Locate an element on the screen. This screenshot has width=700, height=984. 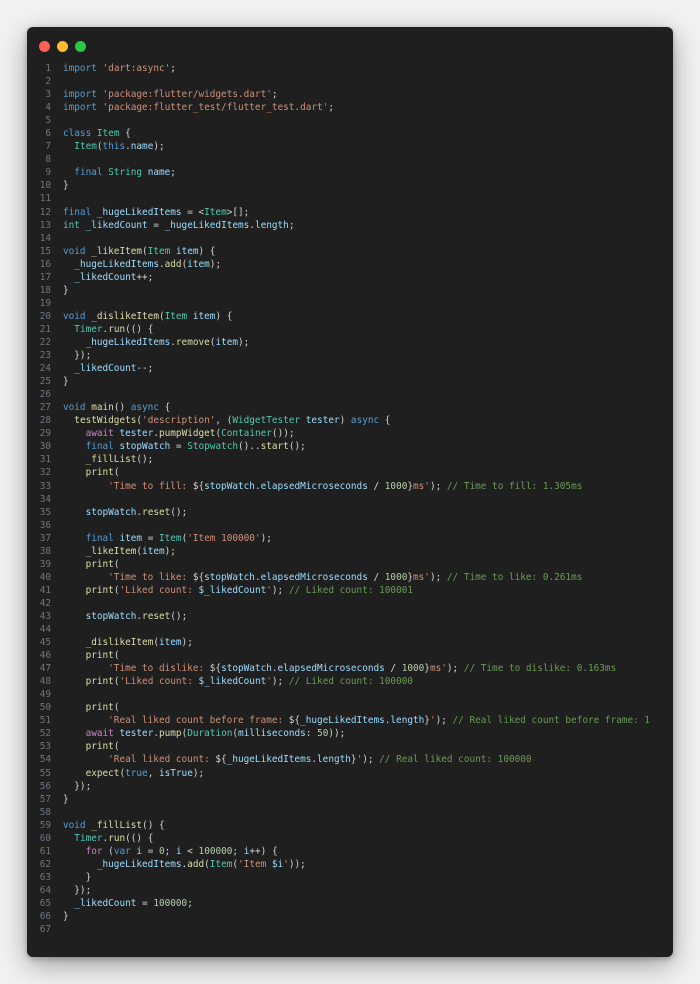
code-line: 60 Timer.run(() { is located at coordinates (350, 838).